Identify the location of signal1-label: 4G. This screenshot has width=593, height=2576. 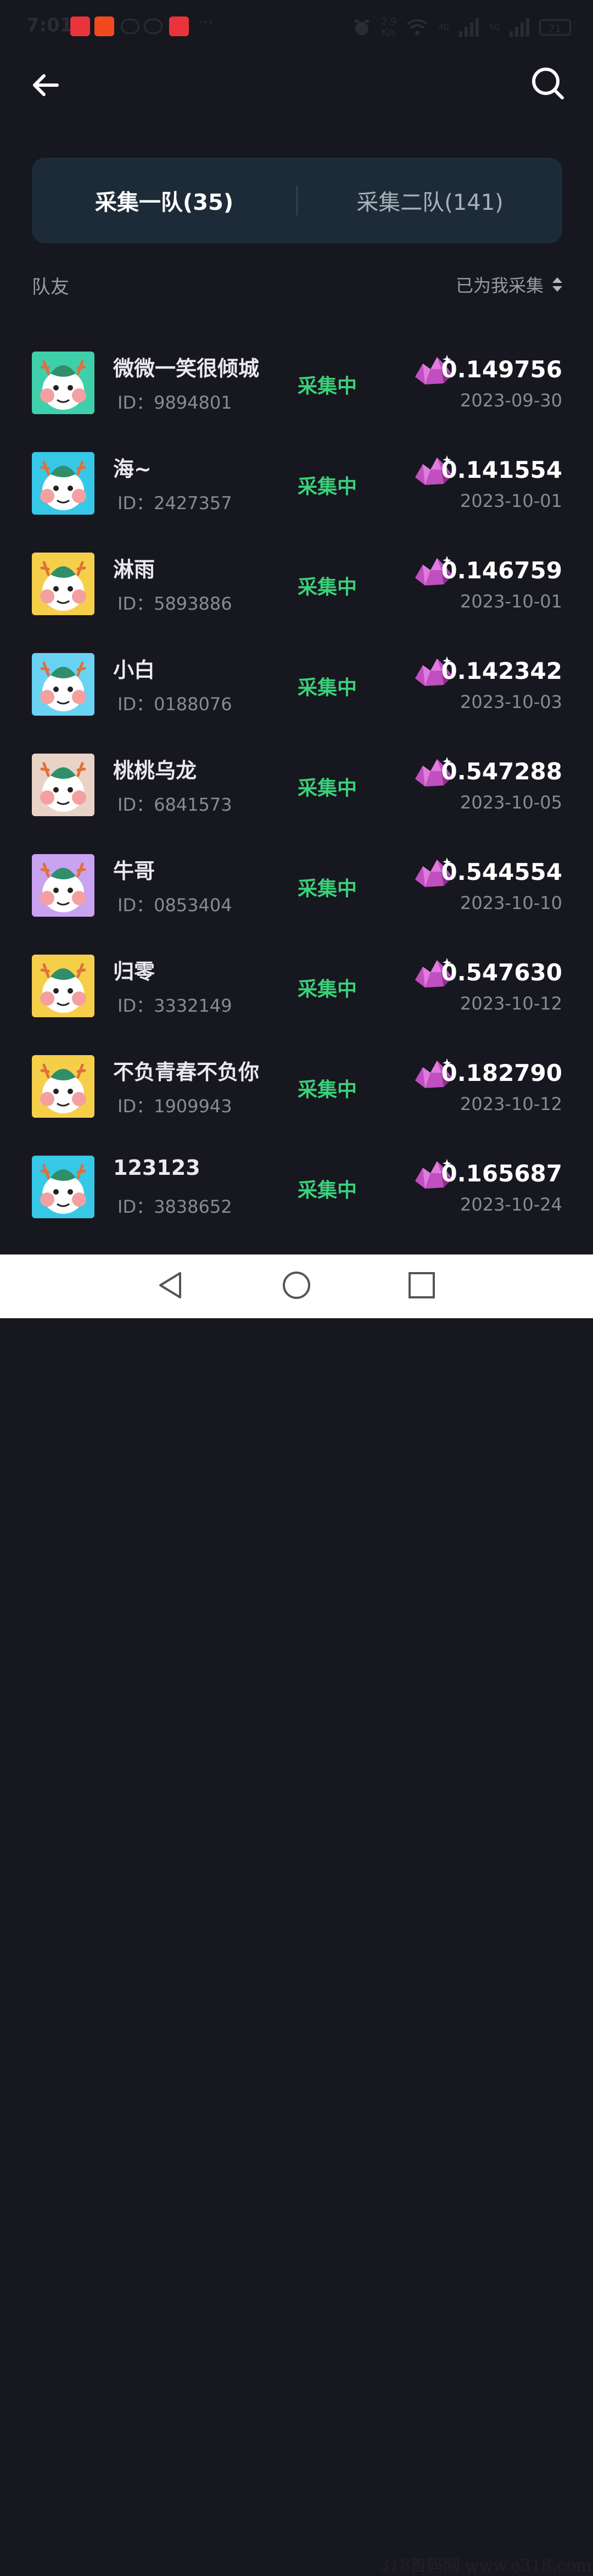
(444, 27).